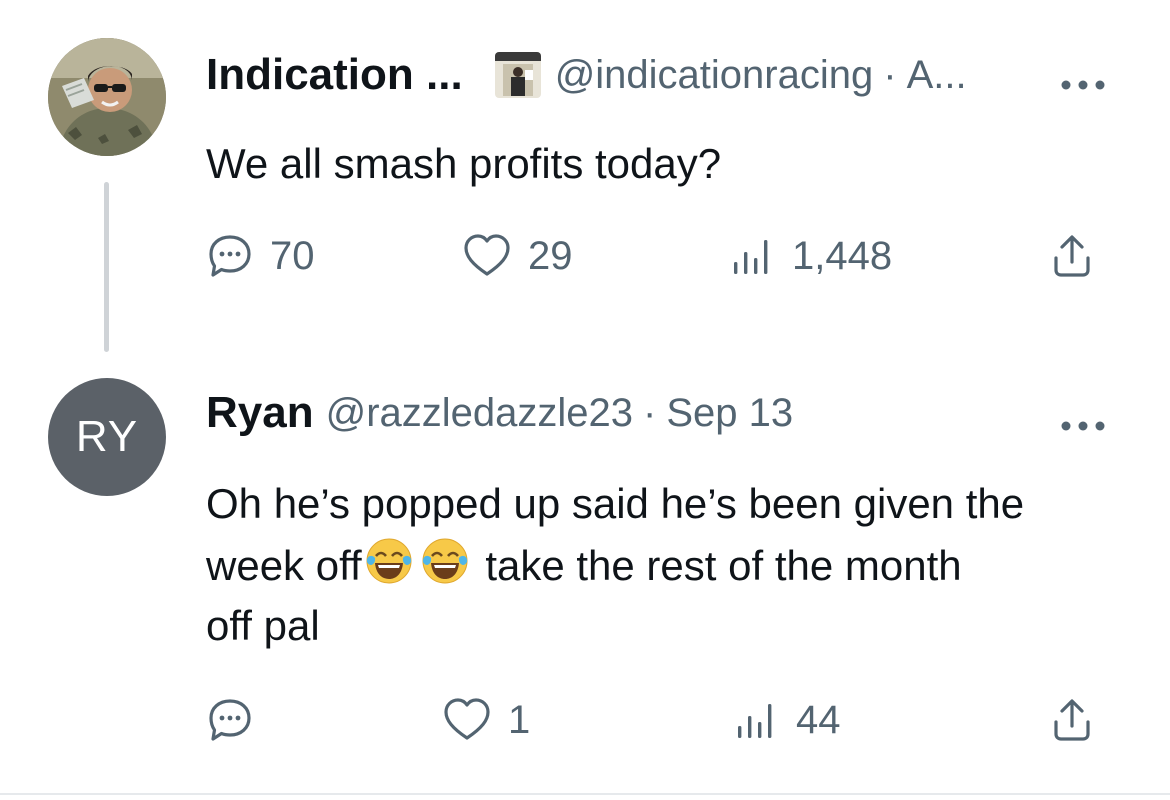 Image resolution: width=1170 pixels, height=800 pixels. Describe the element at coordinates (656, 721) in the screenshot. I see `reply-actions: 1 44` at that location.